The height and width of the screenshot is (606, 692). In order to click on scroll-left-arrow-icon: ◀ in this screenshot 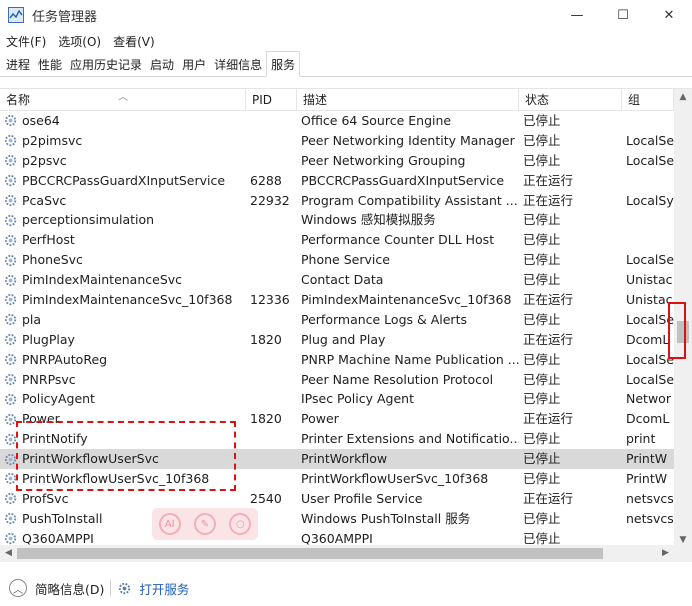, I will do `click(8, 553)`.